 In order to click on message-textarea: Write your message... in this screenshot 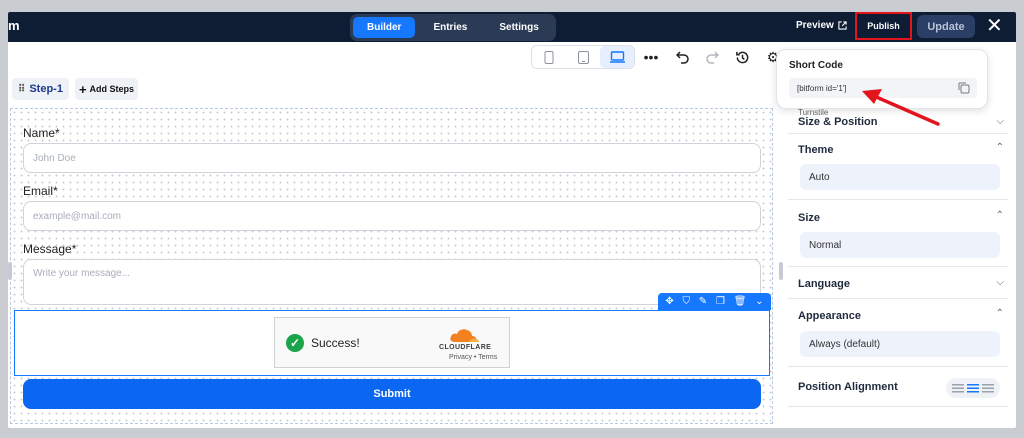, I will do `click(392, 282)`.